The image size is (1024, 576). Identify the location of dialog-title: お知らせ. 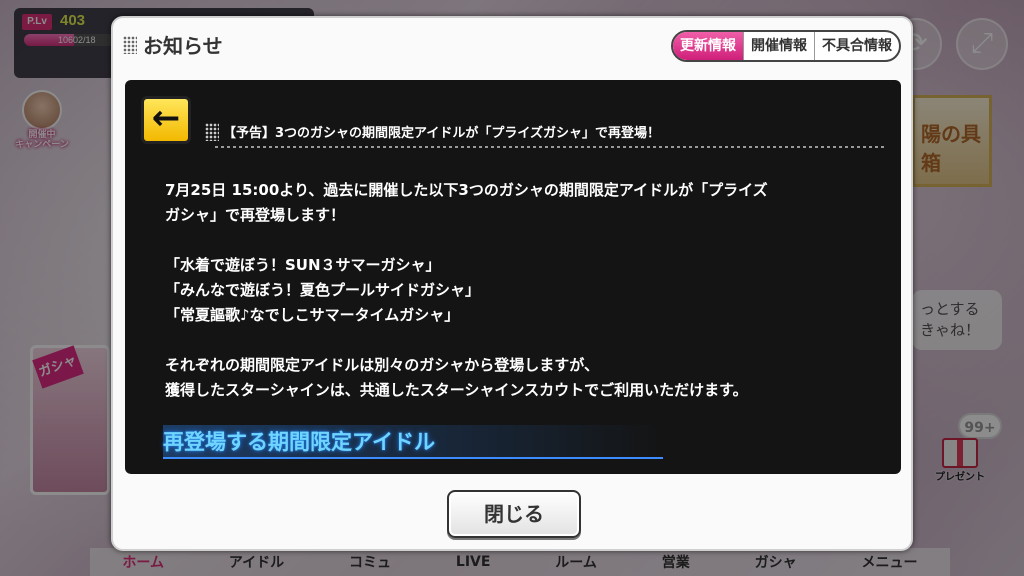
(173, 44).